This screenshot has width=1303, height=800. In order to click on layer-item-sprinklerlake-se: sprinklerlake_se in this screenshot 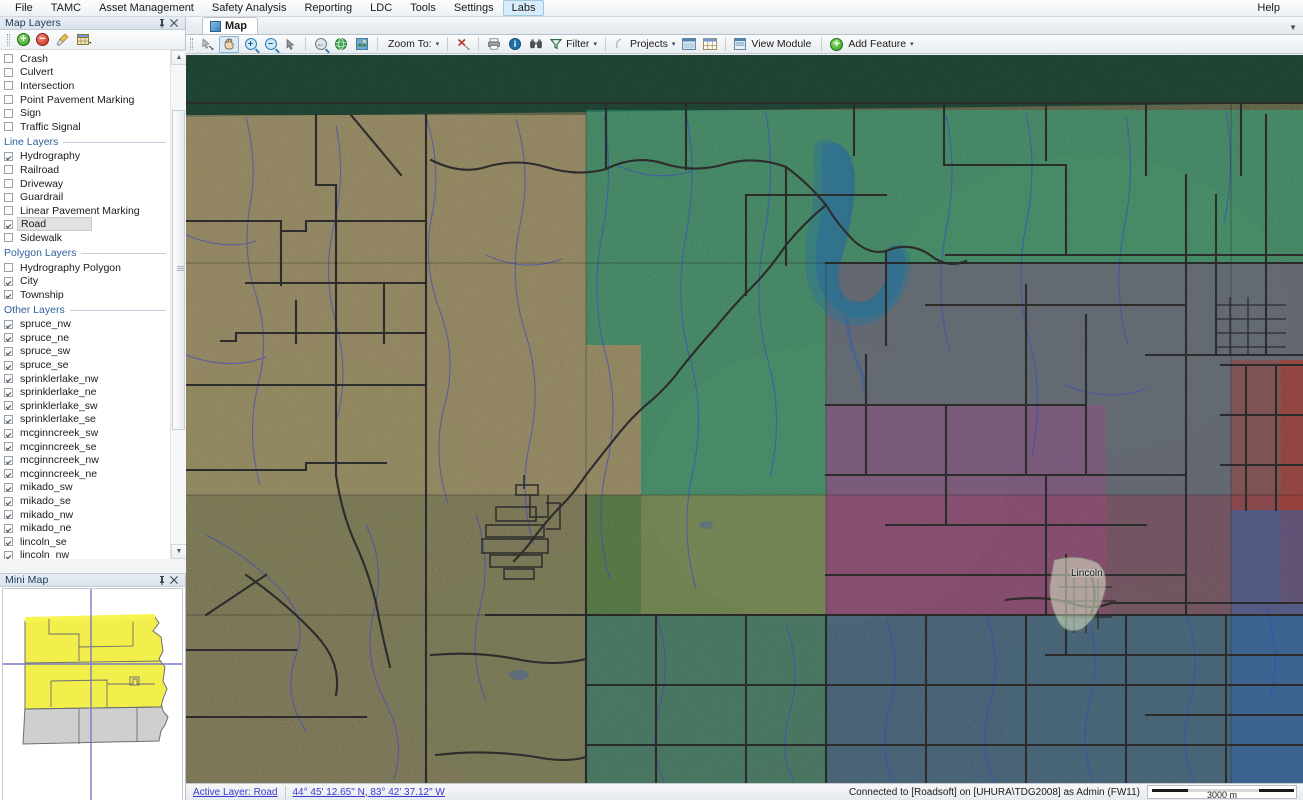, I will do `click(85, 420)`.